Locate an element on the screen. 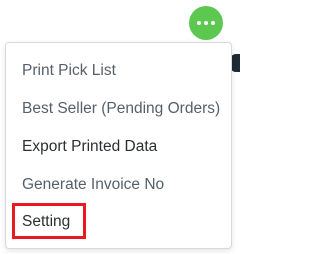 The height and width of the screenshot is (254, 320). menu-item-export-printed-data: Export Printed Data is located at coordinates (89, 147).